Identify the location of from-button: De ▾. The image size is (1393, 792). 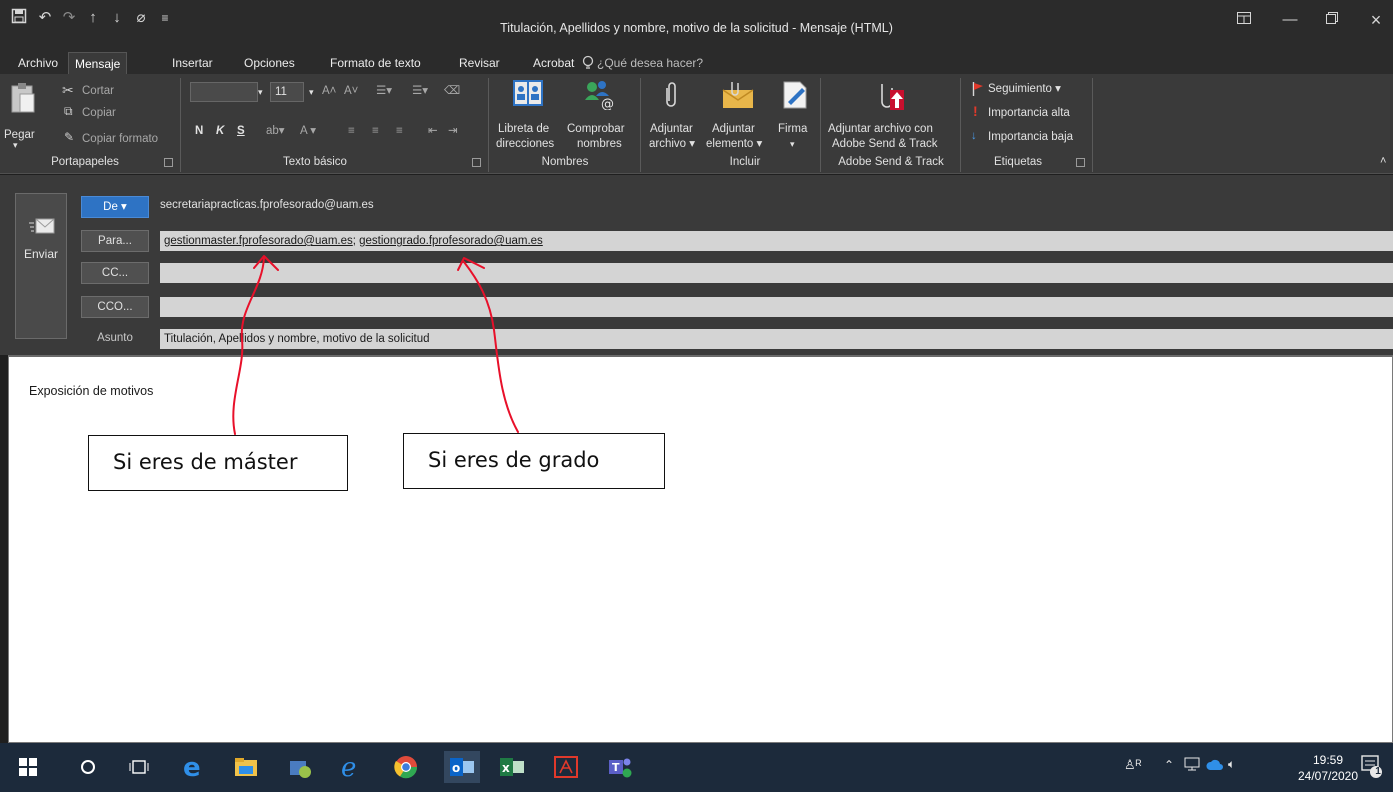
(115, 207).